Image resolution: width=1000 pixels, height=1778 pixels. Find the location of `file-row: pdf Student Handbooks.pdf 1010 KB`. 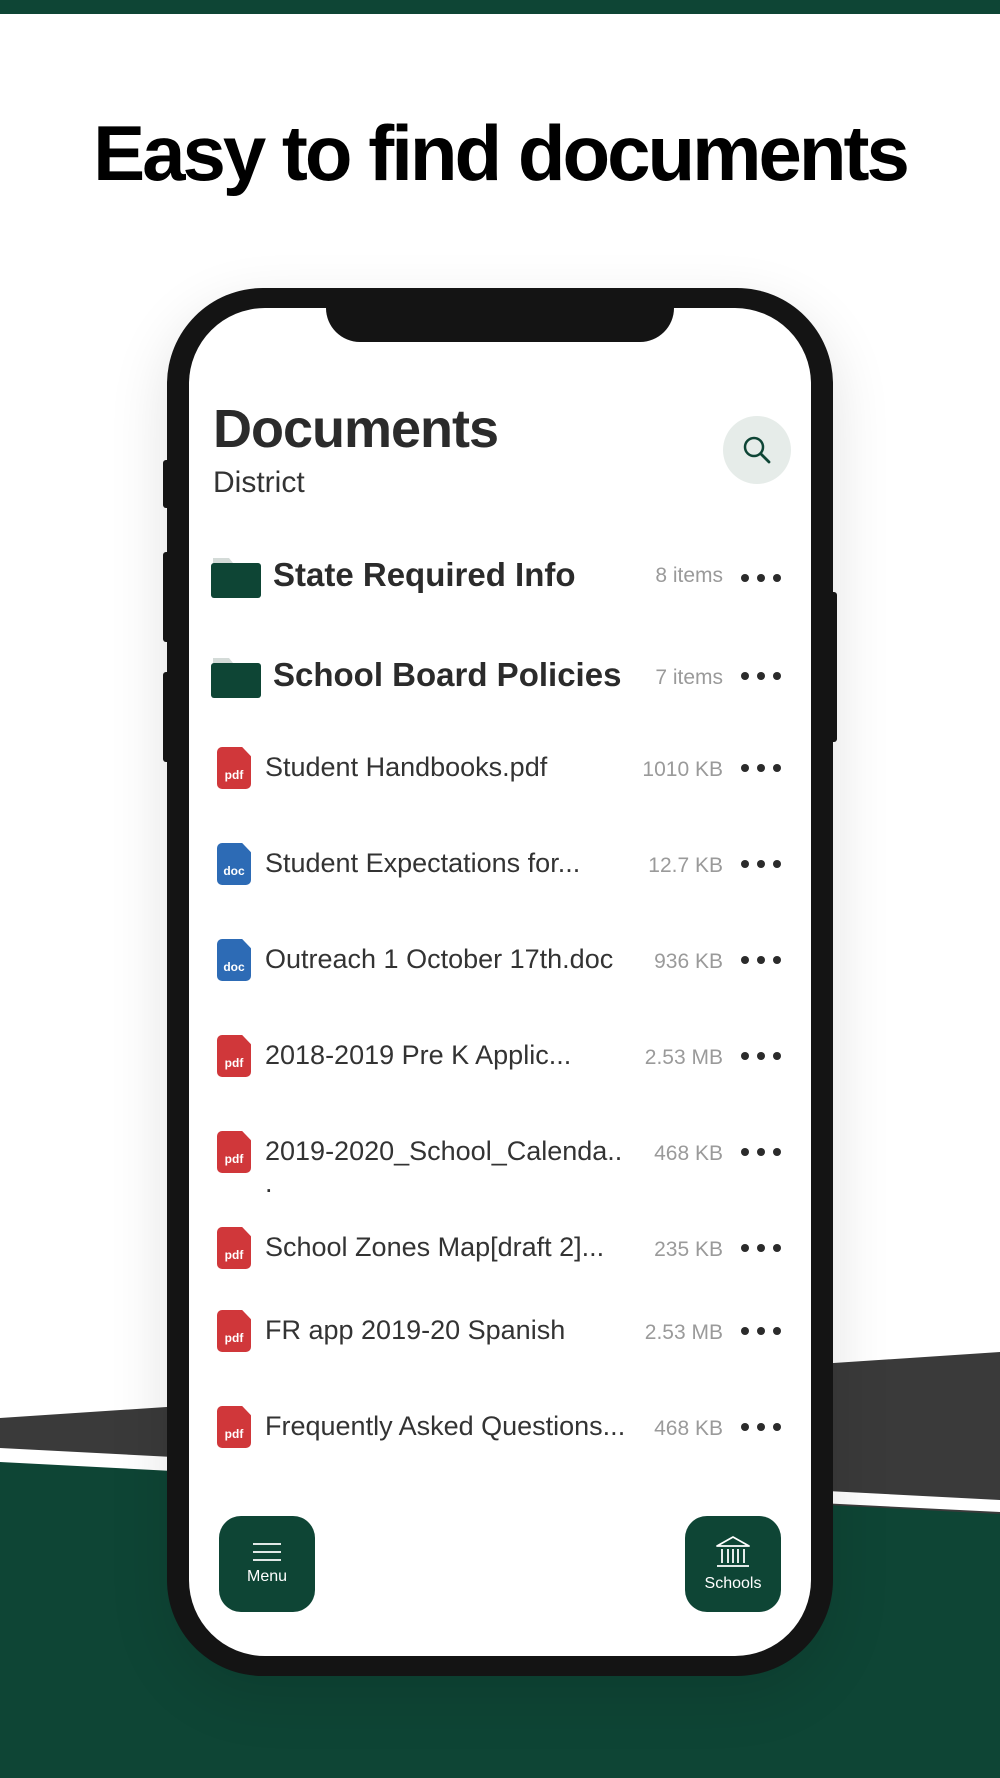

file-row: pdf Student Handbooks.pdf 1010 KB is located at coordinates (500, 768).